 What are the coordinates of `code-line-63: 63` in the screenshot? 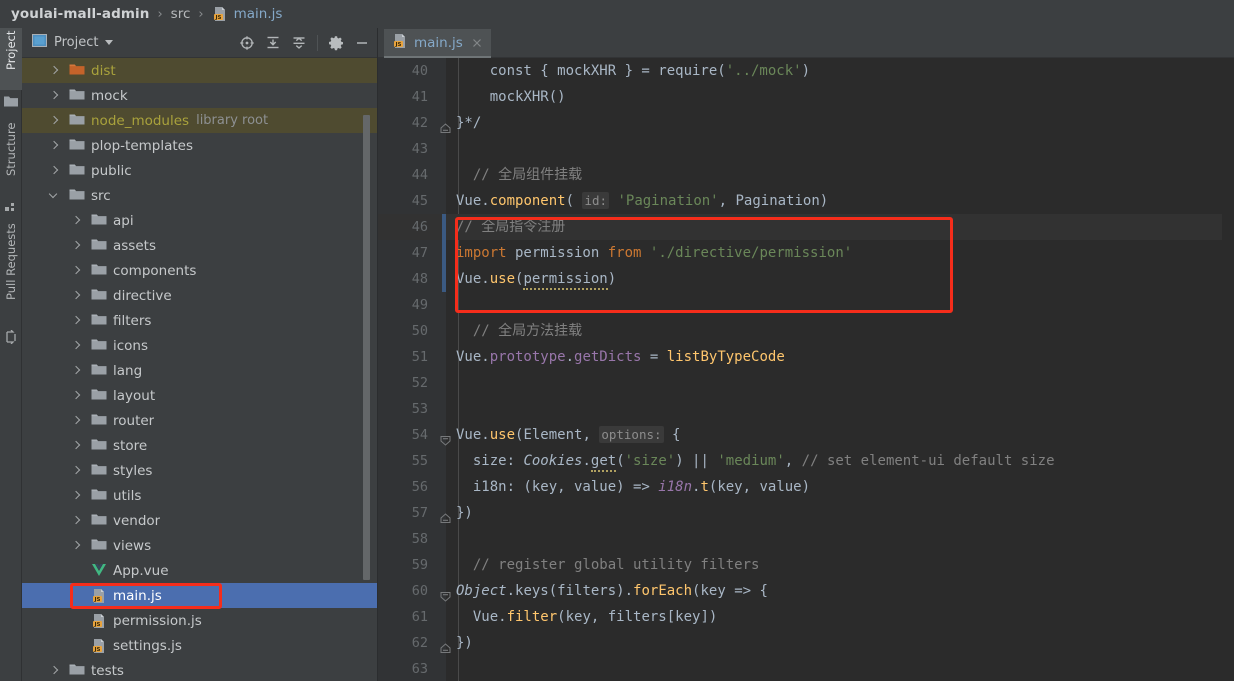 It's located at (806, 668).